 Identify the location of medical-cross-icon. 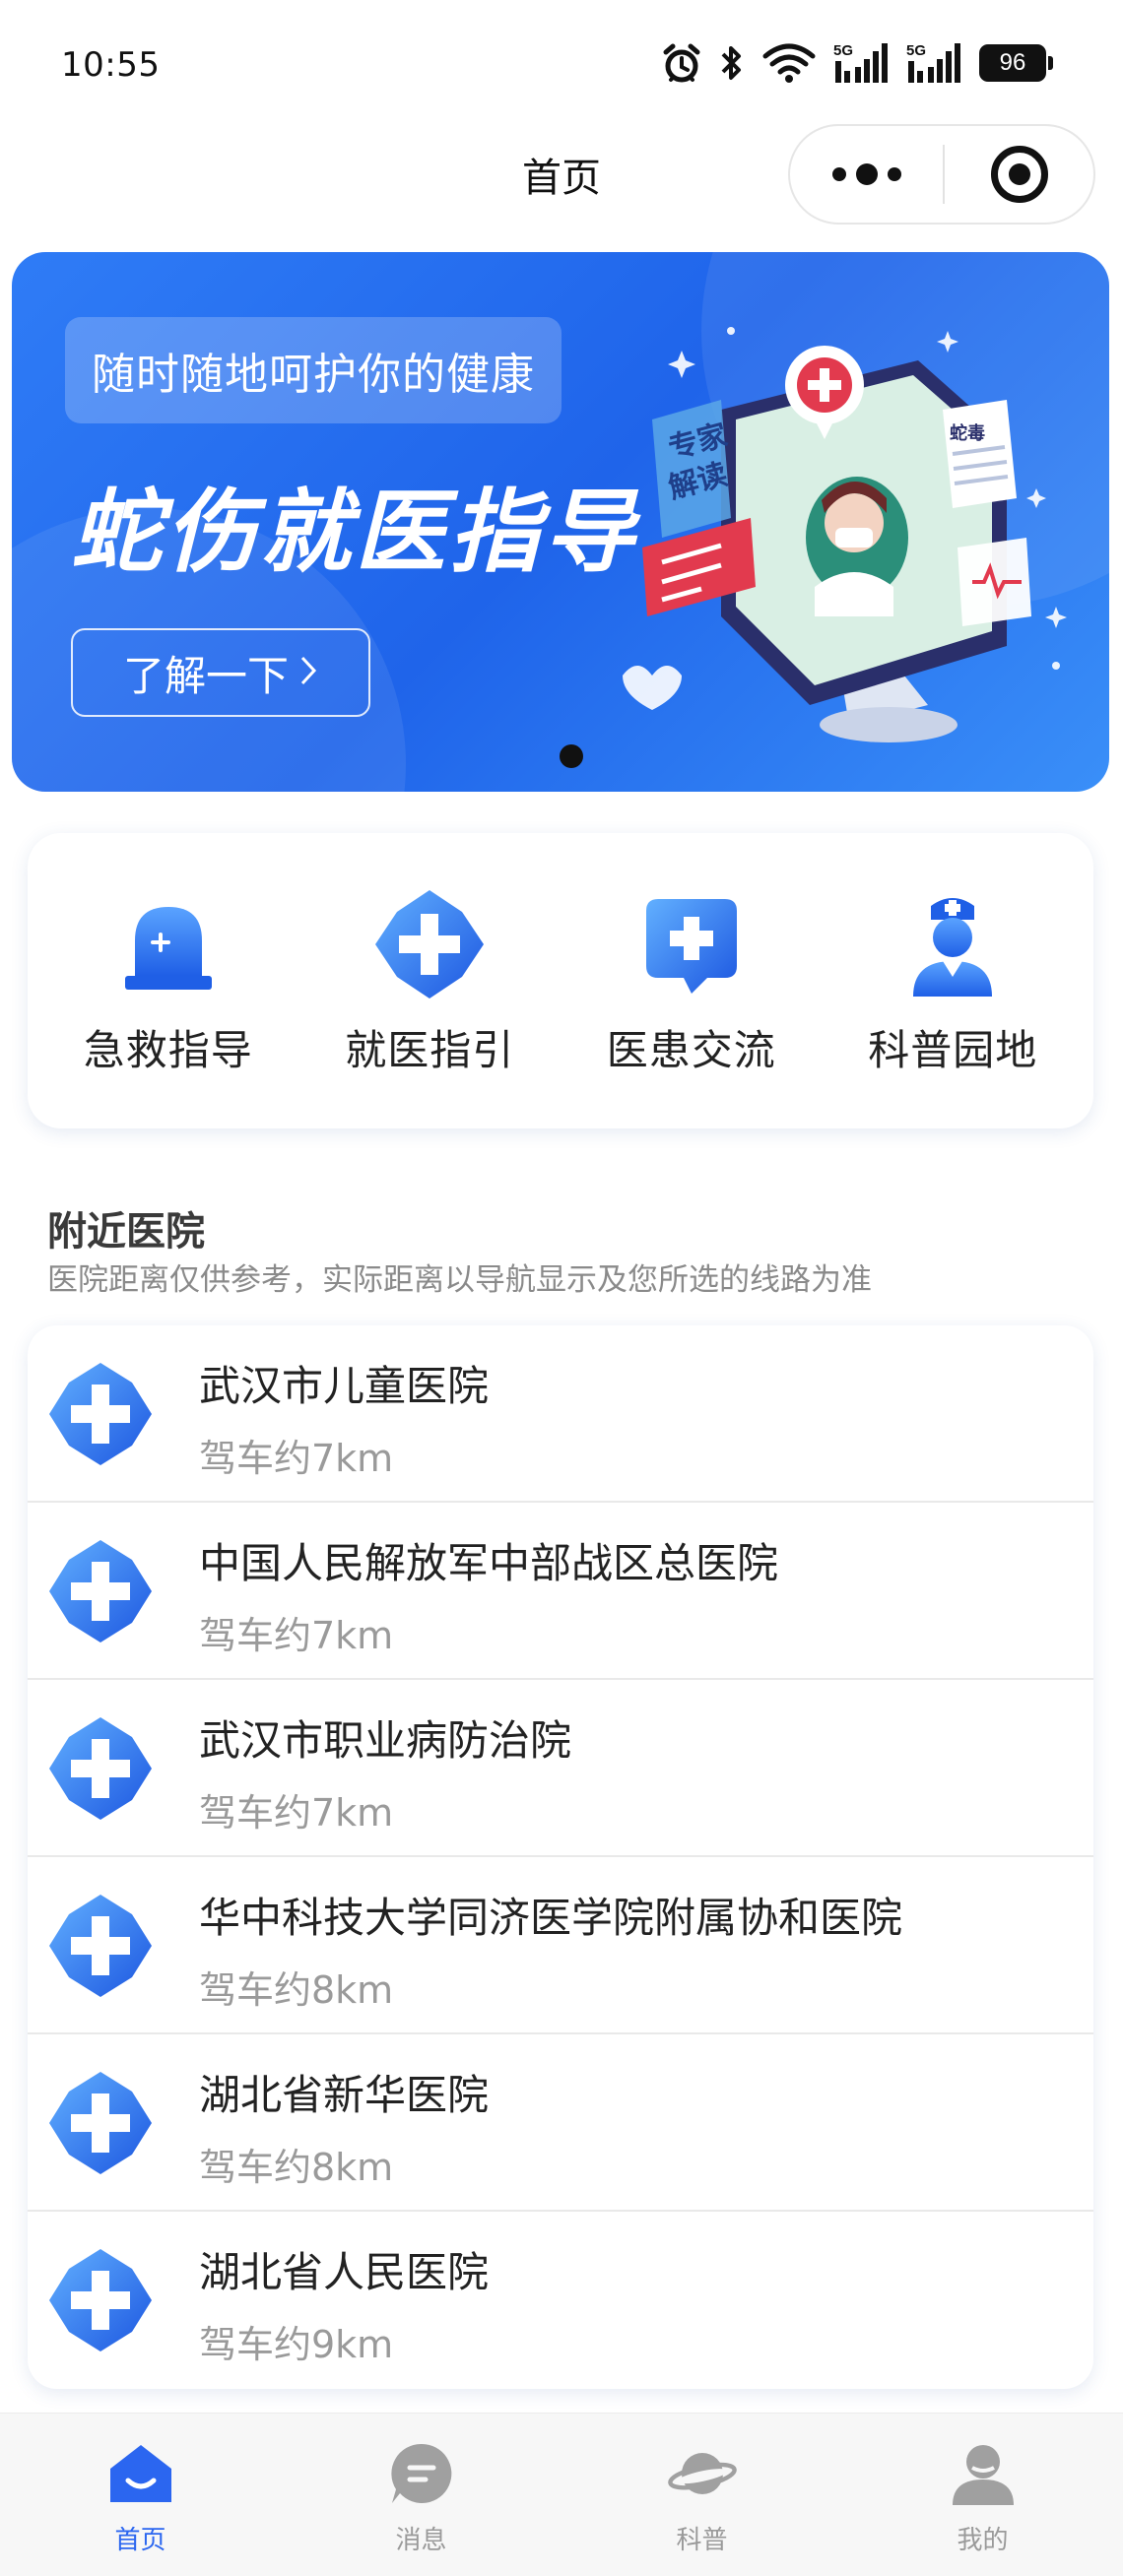
(429, 944).